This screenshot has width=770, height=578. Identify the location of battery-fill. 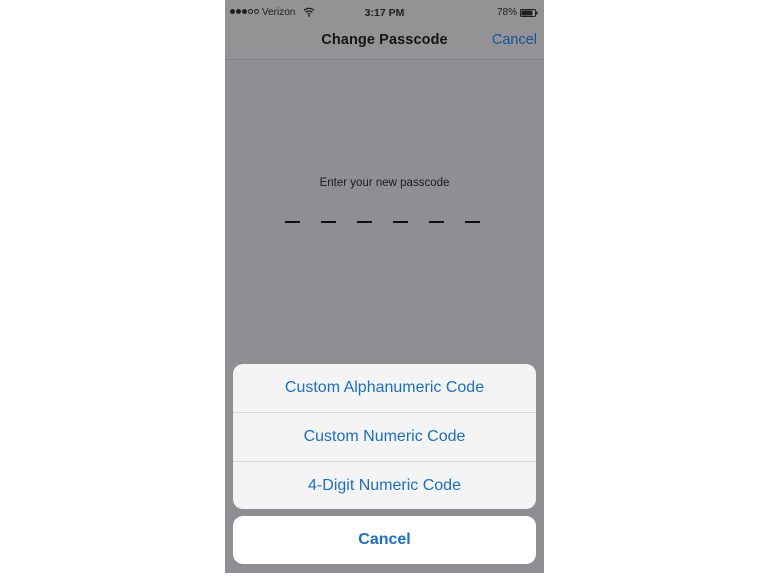
(527, 13).